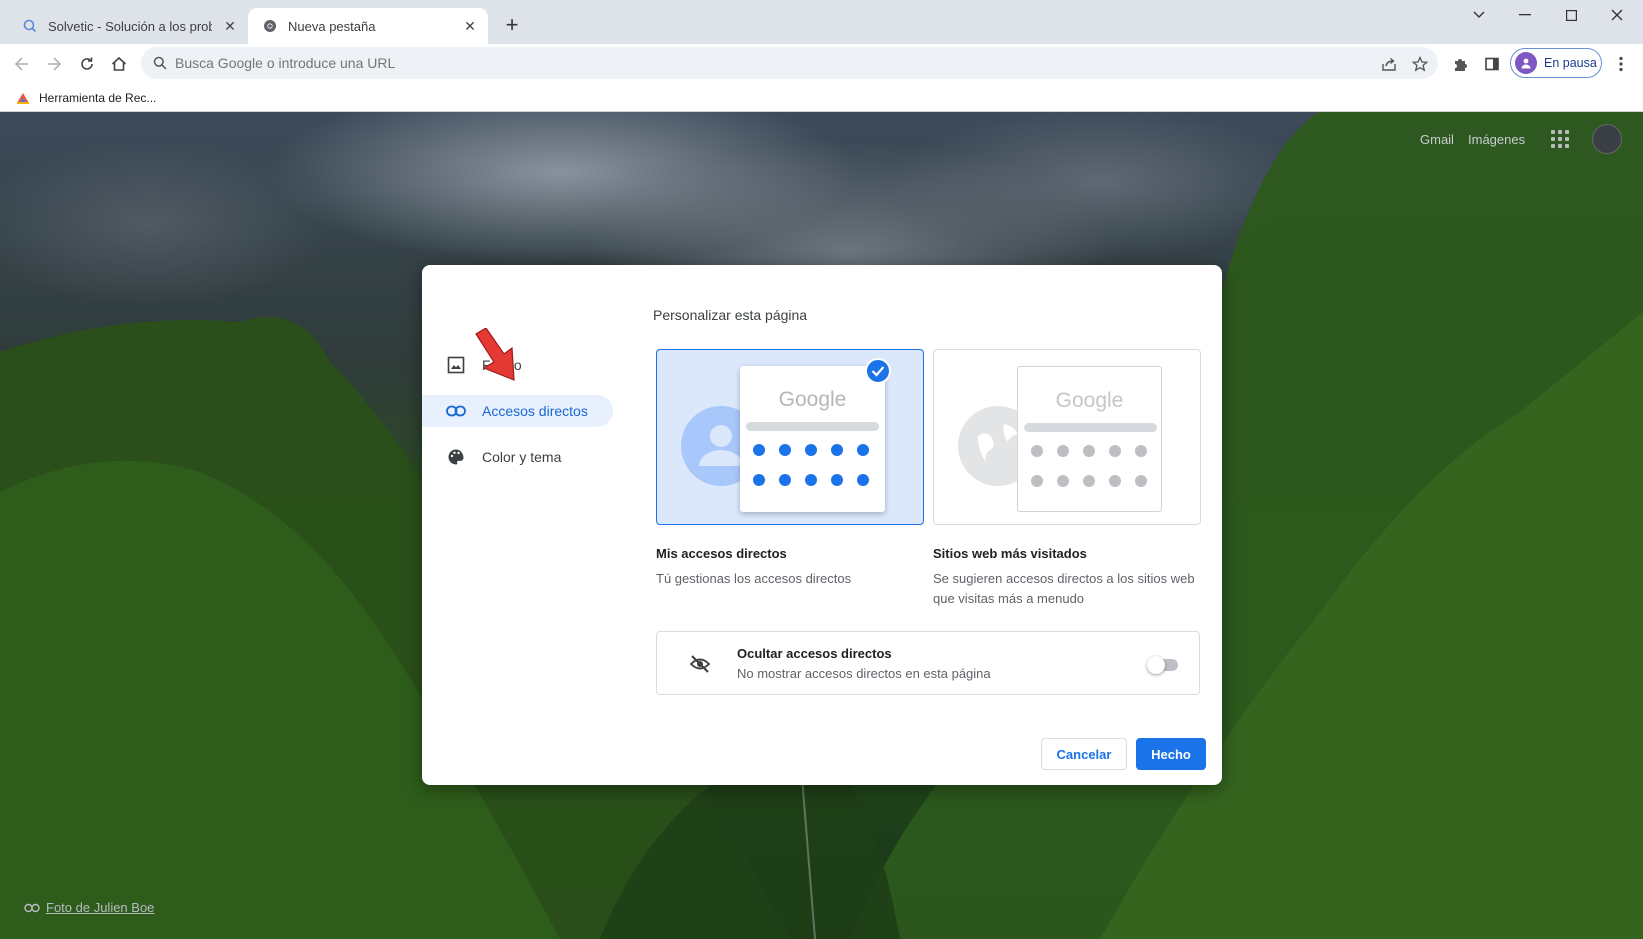  I want to click on omnibox, so click(789, 63).